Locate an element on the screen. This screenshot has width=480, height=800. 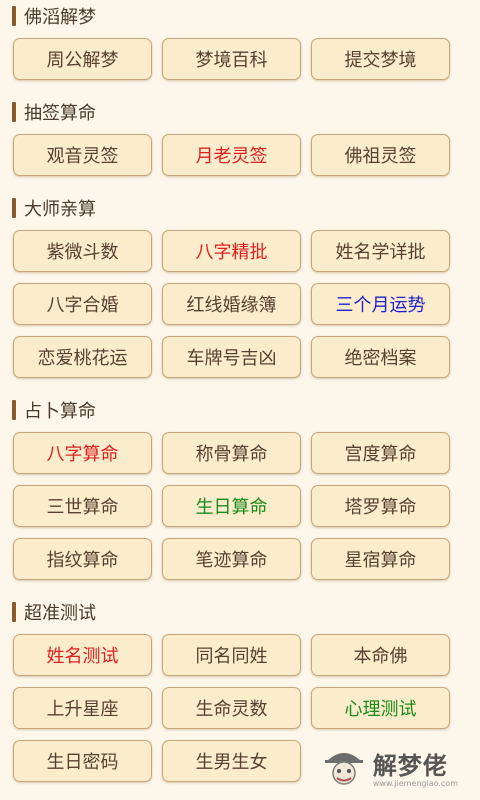
site-watermark: 解梦佬 www.jiemenglao.com is located at coordinates (389, 767).